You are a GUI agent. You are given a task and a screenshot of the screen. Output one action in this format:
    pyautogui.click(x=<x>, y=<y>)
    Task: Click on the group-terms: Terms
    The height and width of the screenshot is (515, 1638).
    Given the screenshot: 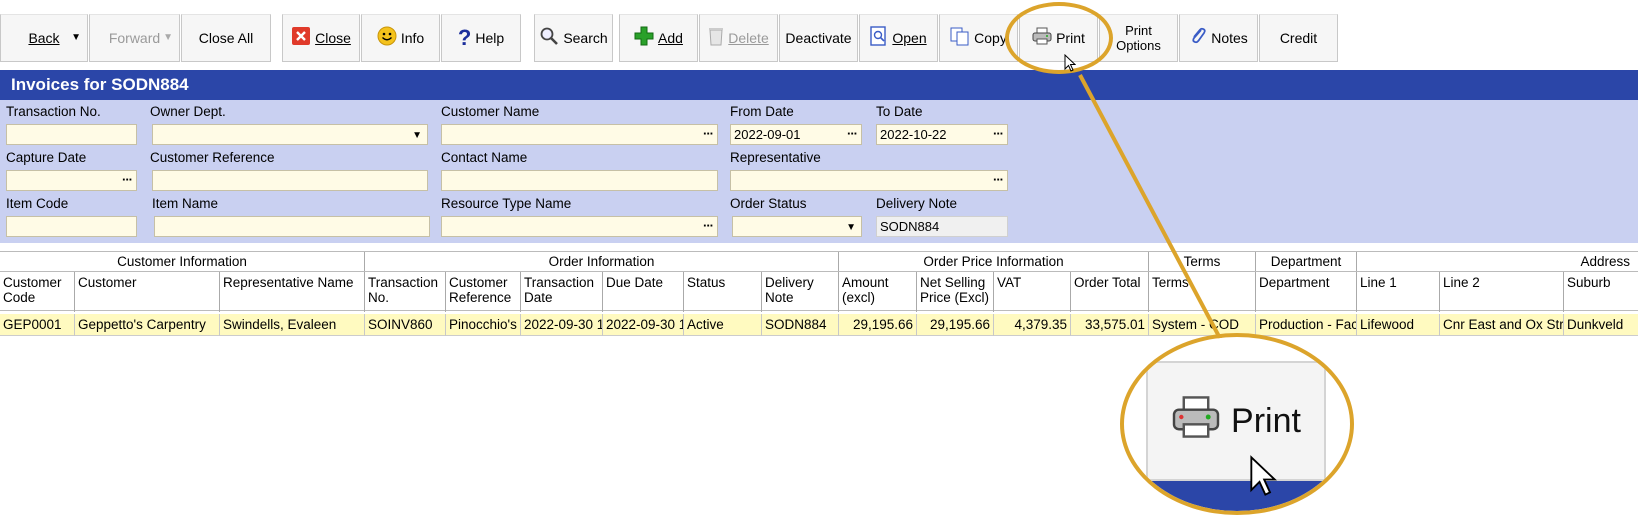 What is the action you would take?
    pyautogui.click(x=1202, y=262)
    